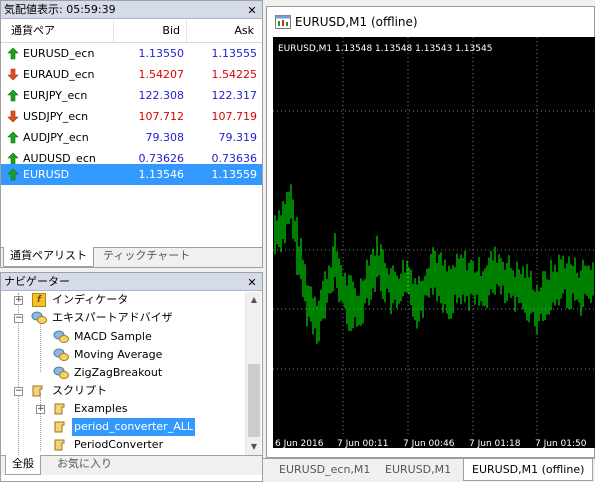 Image resolution: width=595 pixels, height=482 pixels. Describe the element at coordinates (131, 95) in the screenshot. I see `symbol-row: EURJPY_ecn 122.308 122.317` at that location.